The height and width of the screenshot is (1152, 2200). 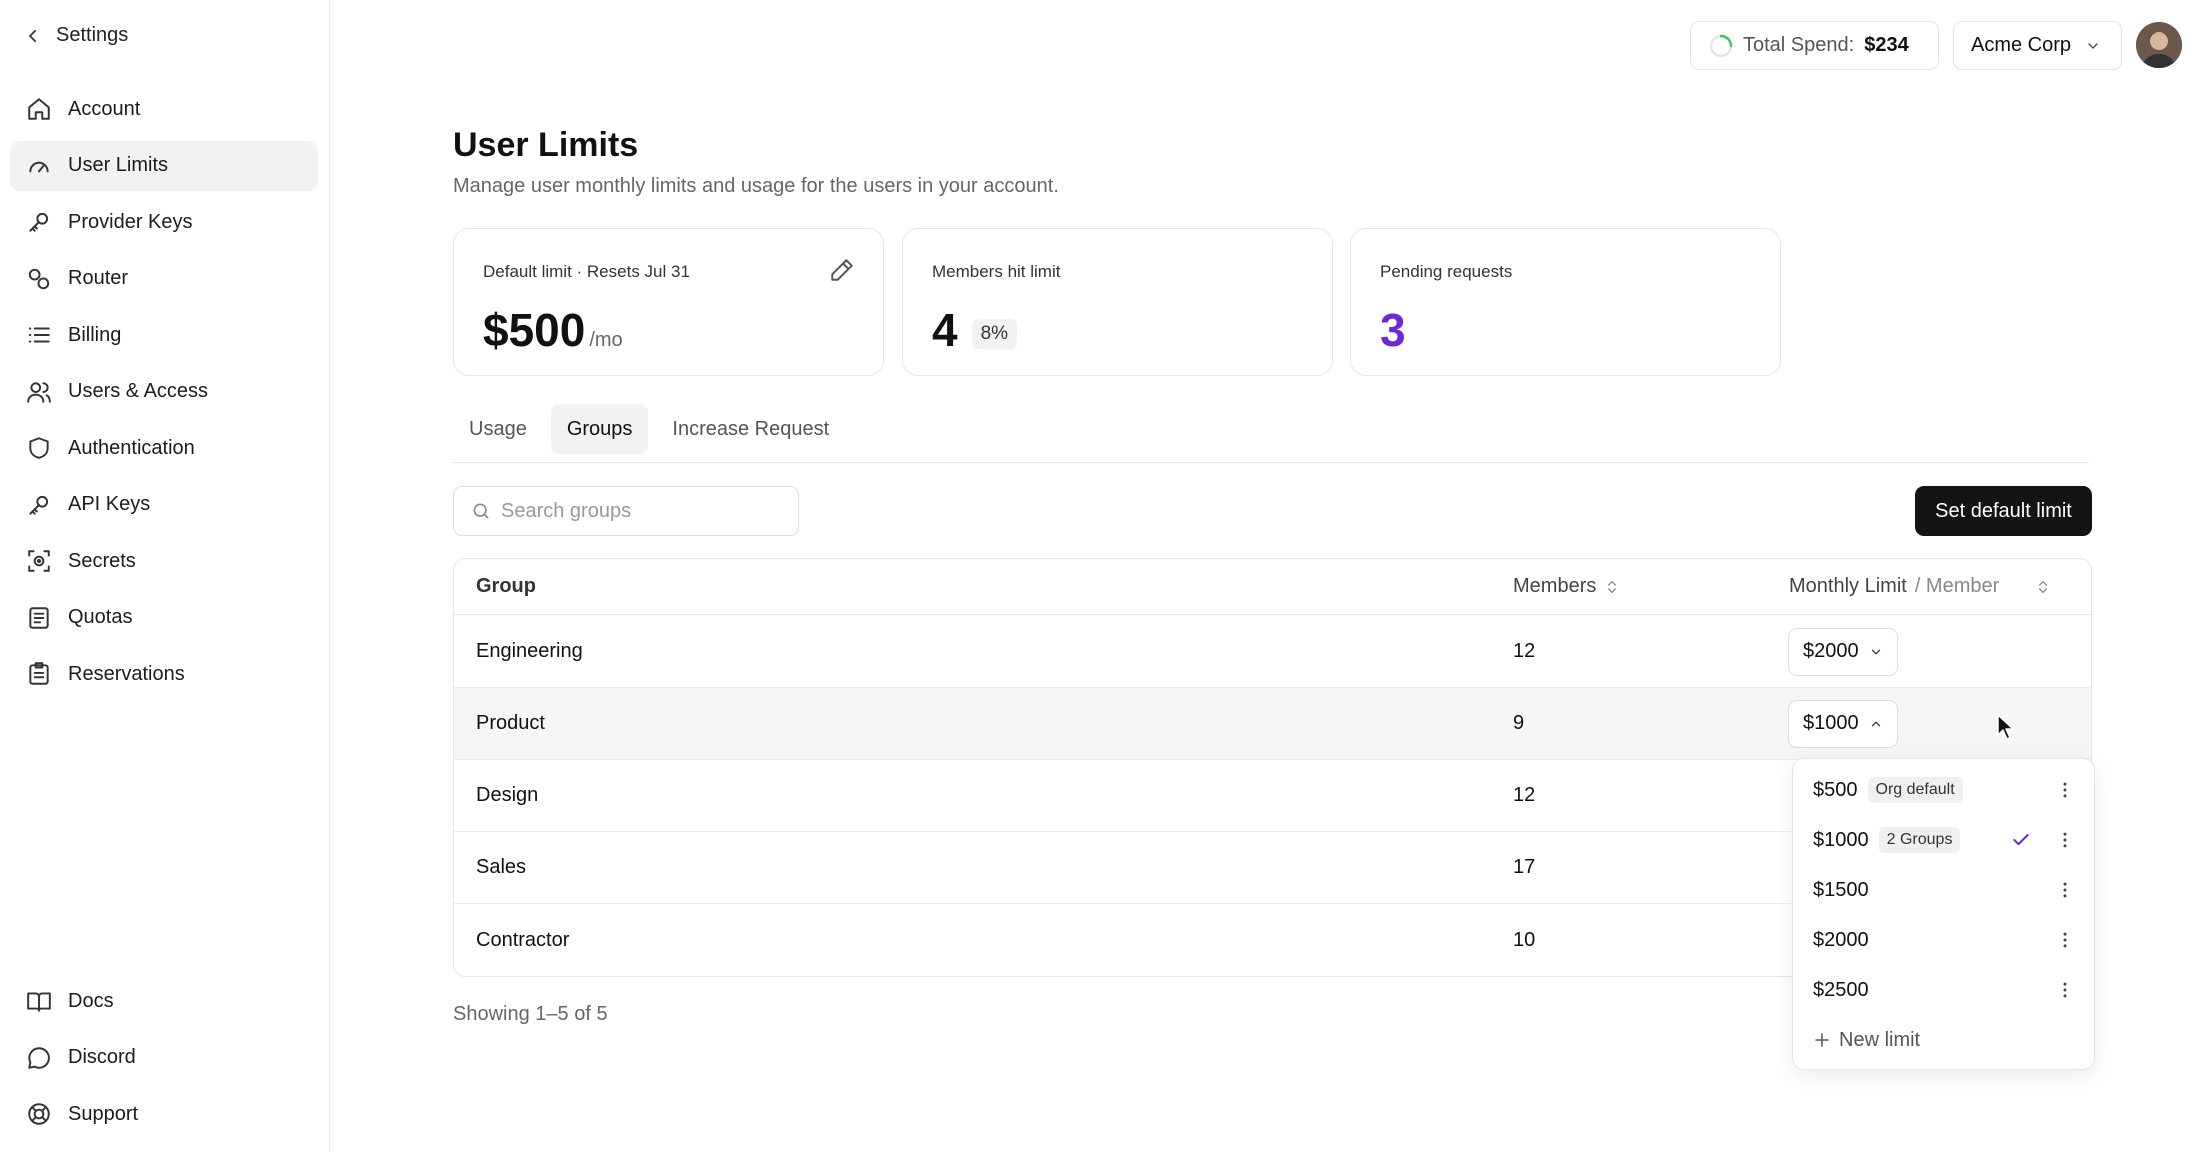 What do you see at coordinates (1612, 586) in the screenshot?
I see `sort-icon` at bounding box center [1612, 586].